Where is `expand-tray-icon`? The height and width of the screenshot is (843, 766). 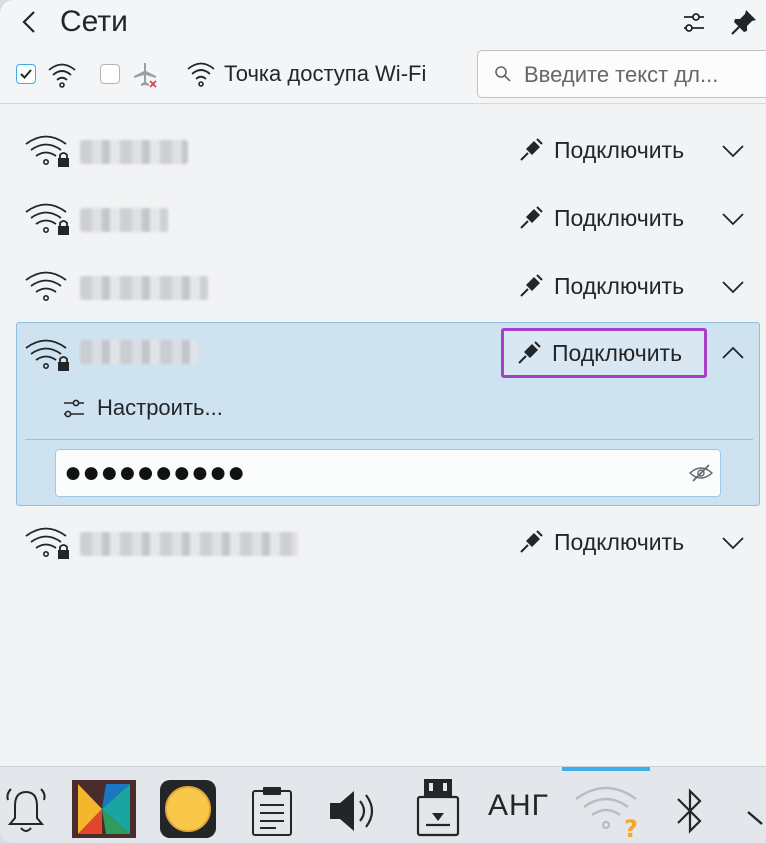 expand-tray-icon is located at coordinates (755, 818).